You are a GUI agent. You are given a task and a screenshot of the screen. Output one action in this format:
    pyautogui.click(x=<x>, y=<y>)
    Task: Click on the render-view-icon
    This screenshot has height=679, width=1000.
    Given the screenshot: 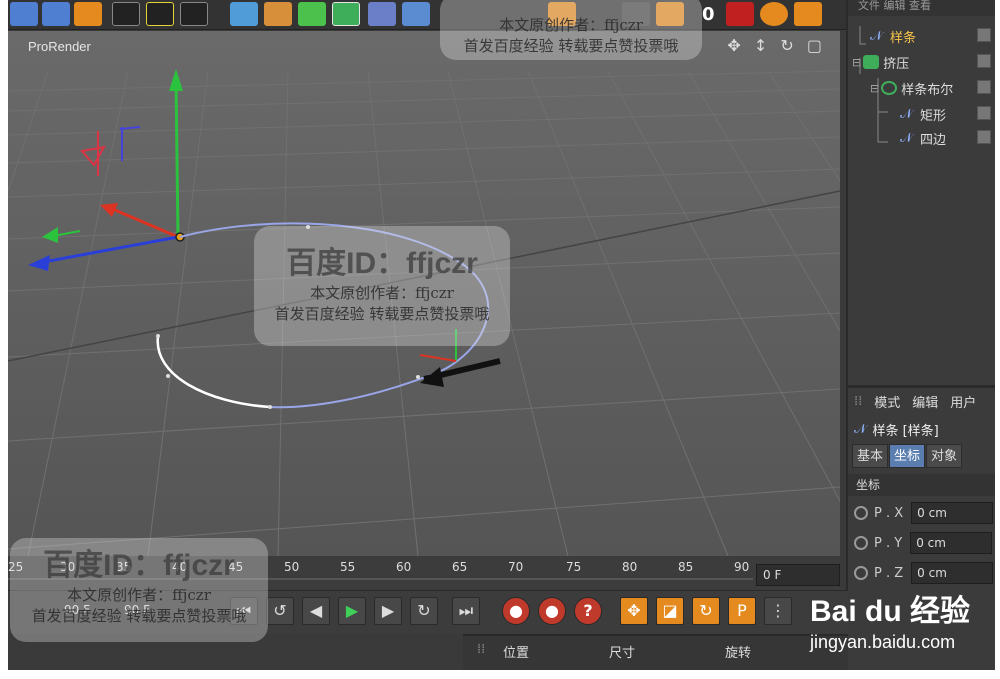 What is the action you would take?
    pyautogui.click(x=126, y=14)
    